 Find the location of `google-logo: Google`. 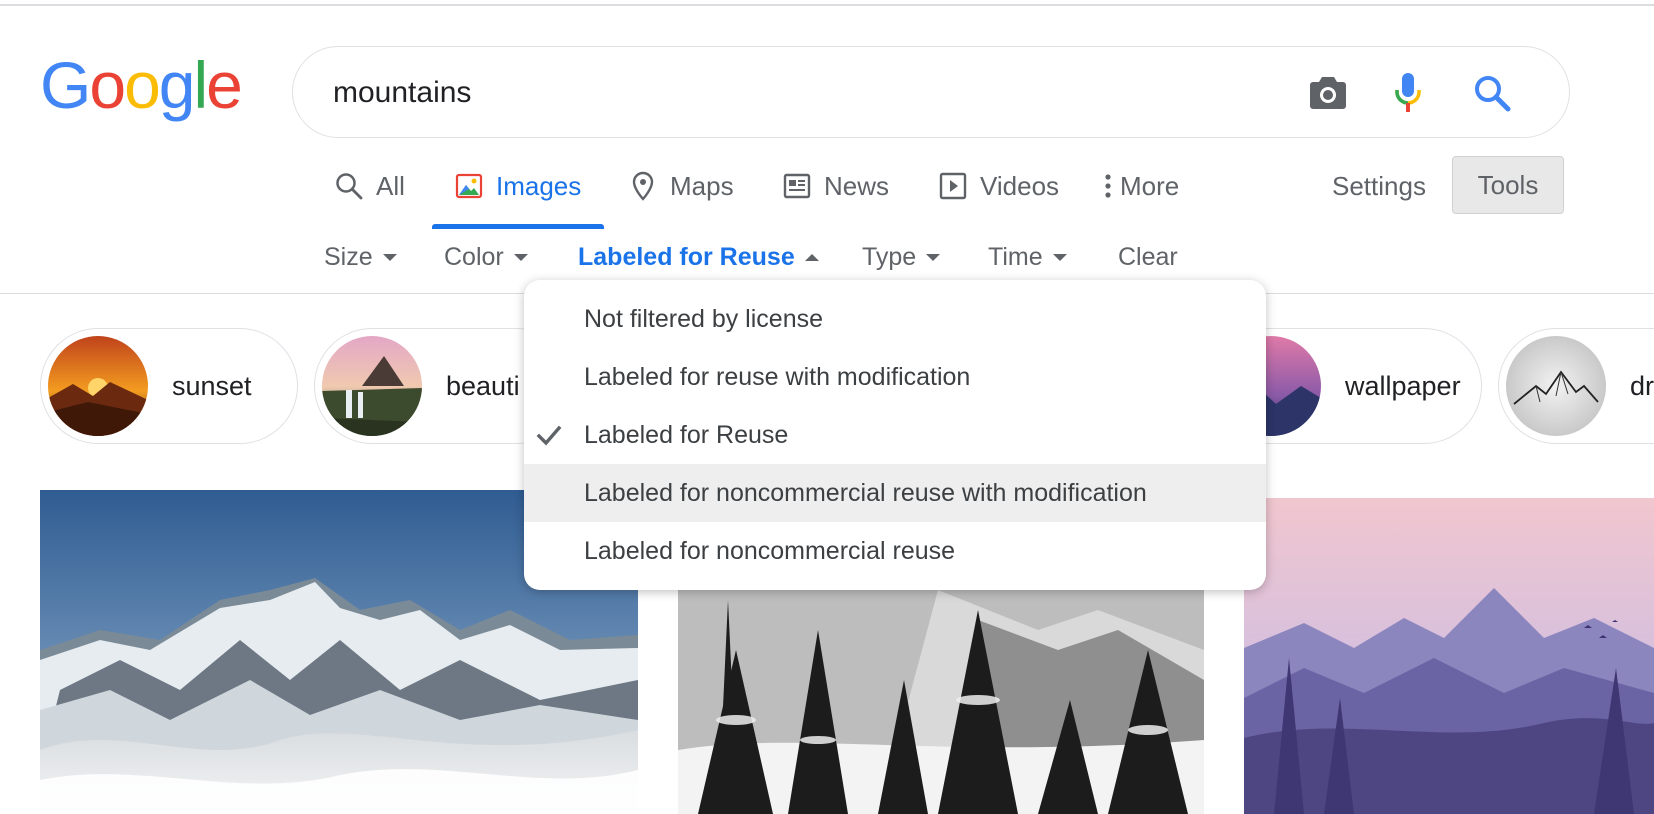

google-logo: Google is located at coordinates (141, 85).